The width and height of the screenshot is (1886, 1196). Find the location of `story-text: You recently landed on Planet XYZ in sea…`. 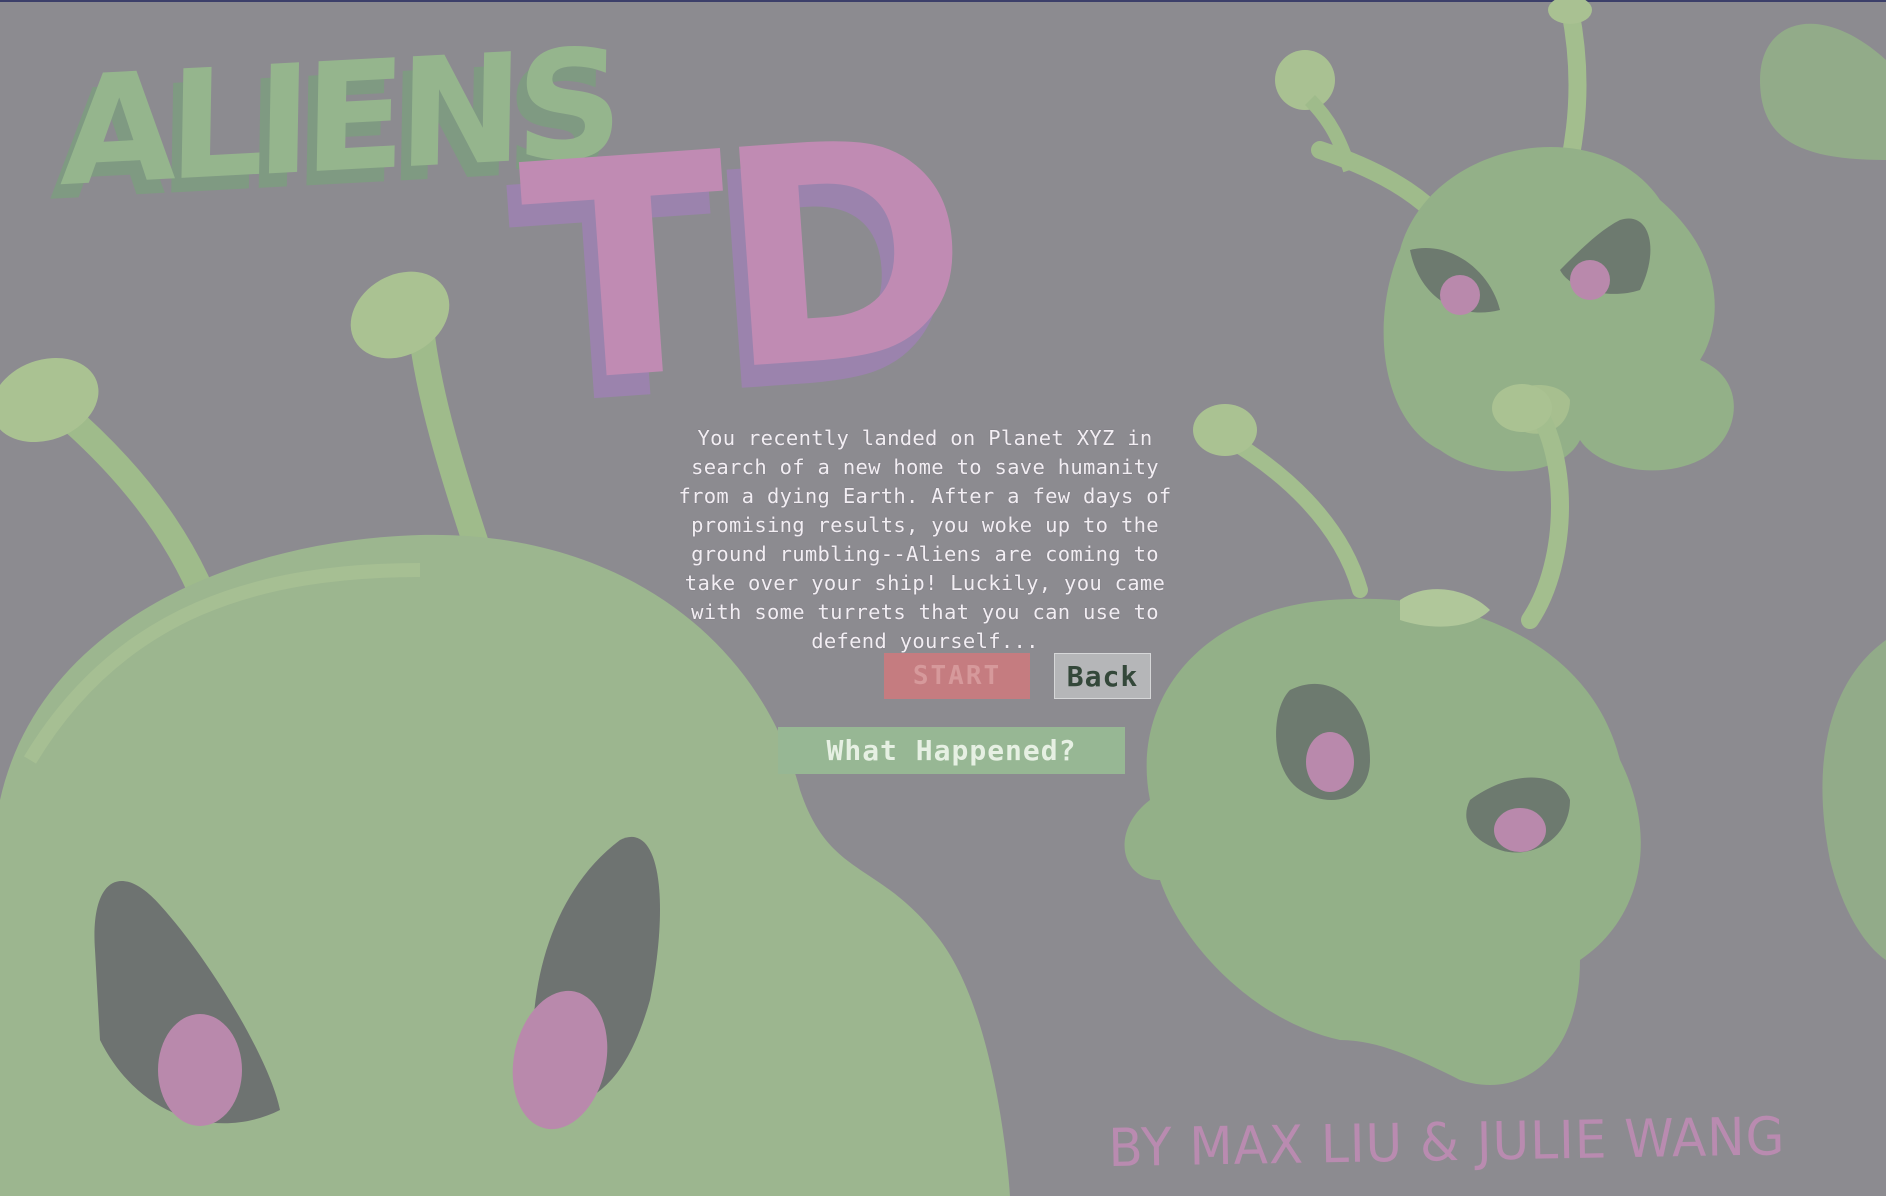

story-text: You recently landed on Planet XYZ in sea… is located at coordinates (925, 539).